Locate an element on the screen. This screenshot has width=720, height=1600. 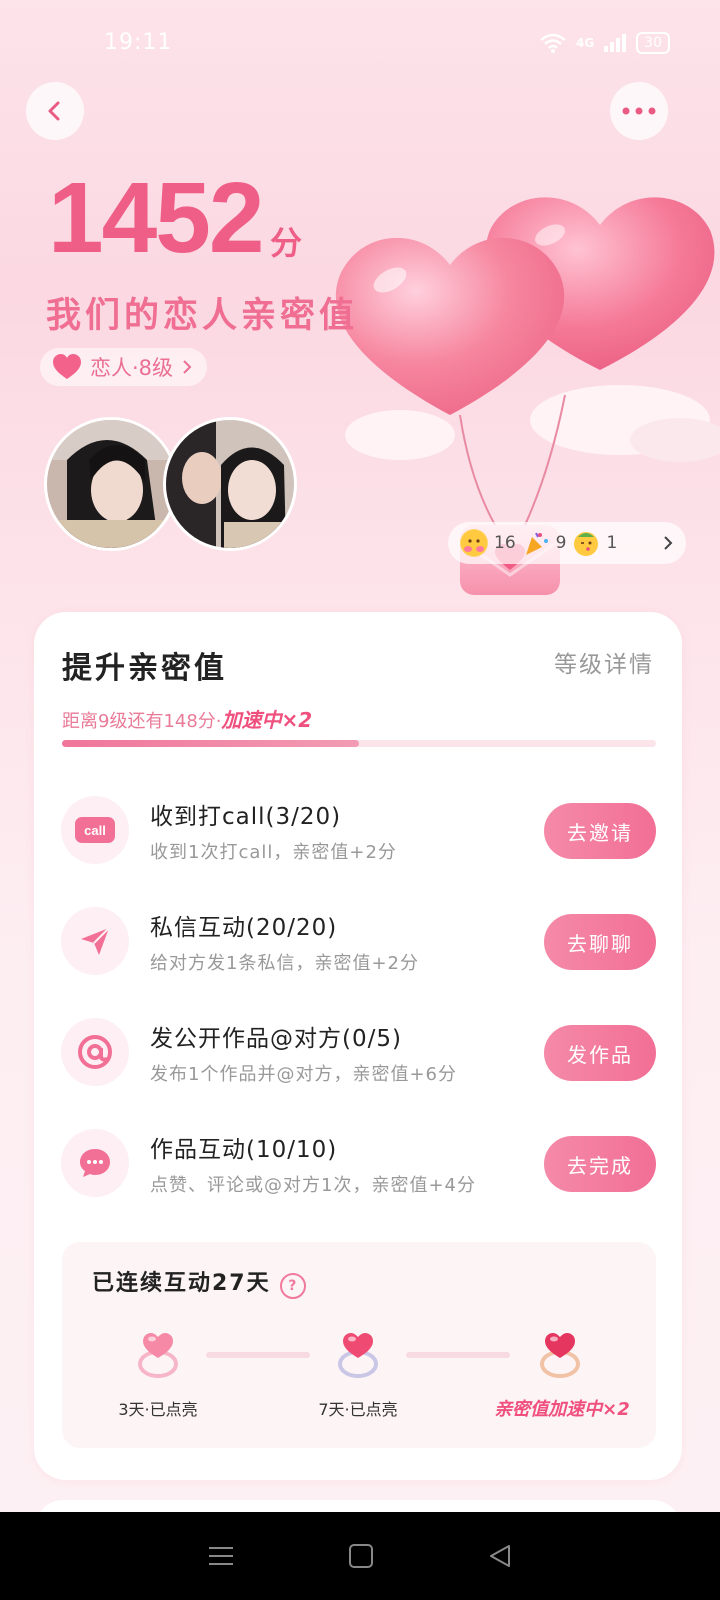
milestone-label: 3天·已点亮 is located at coordinates (158, 1409).